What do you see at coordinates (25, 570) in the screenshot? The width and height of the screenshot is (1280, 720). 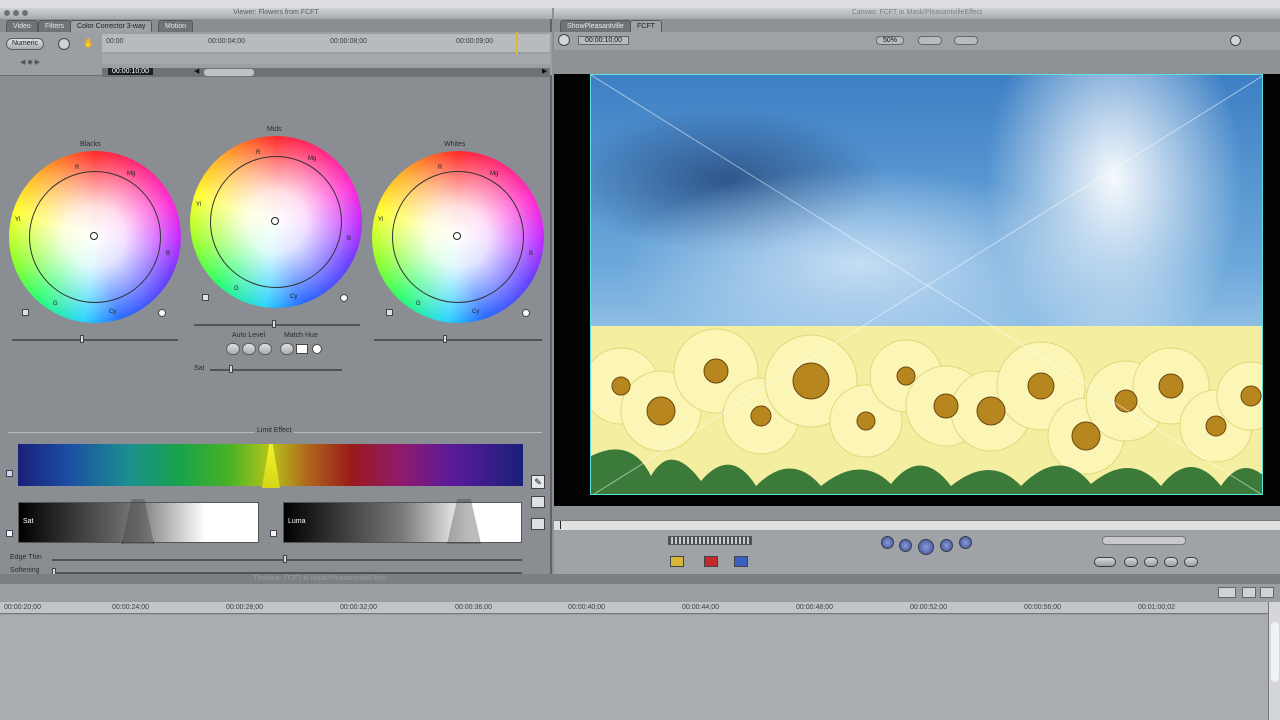 I see `softening-label: Softening` at bounding box center [25, 570].